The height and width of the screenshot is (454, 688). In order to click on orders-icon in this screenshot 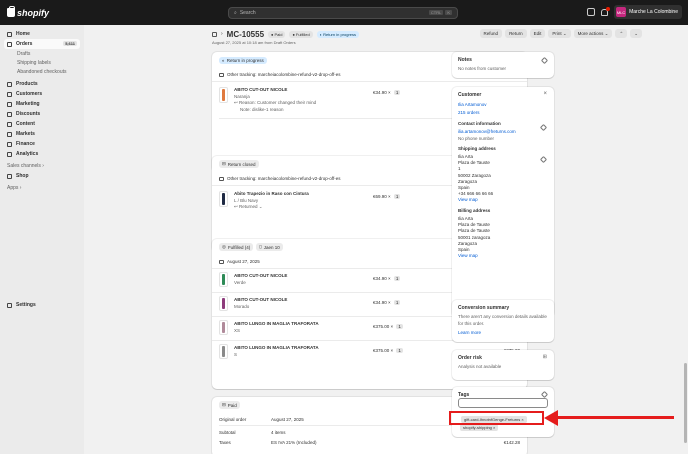, I will do `click(9, 44)`.